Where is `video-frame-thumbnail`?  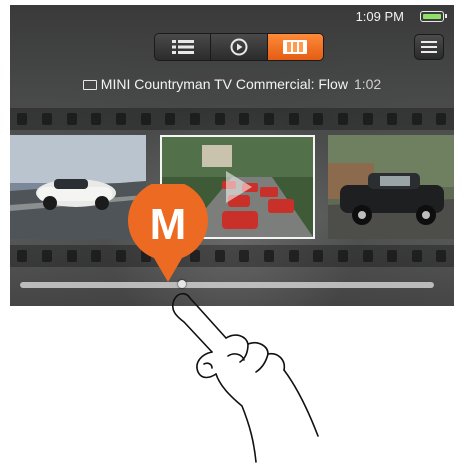 video-frame-thumbnail is located at coordinates (391, 187).